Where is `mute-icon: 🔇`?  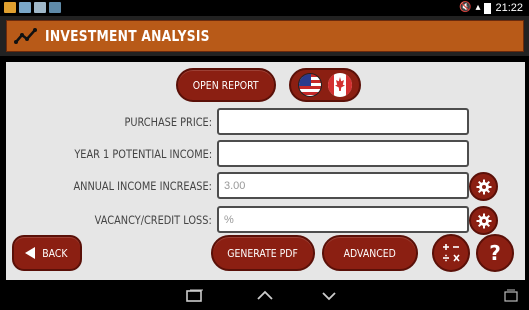 mute-icon: 🔇 is located at coordinates (465, 7).